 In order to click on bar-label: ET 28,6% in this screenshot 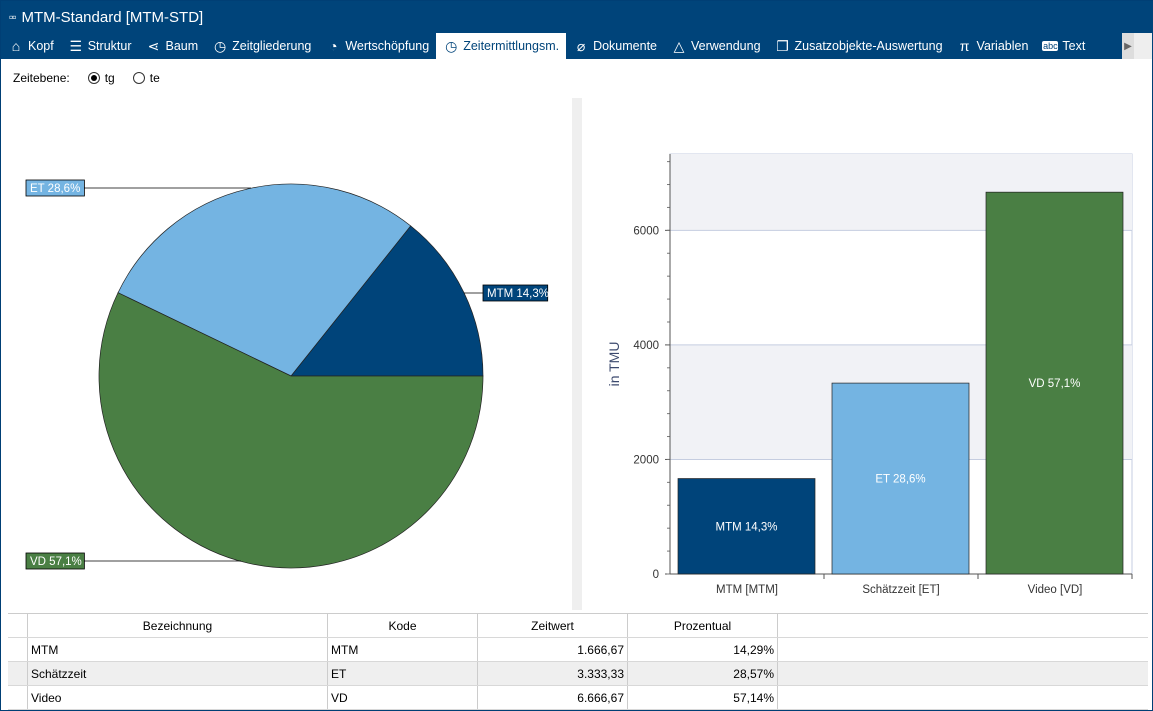, I will do `click(900, 480)`.